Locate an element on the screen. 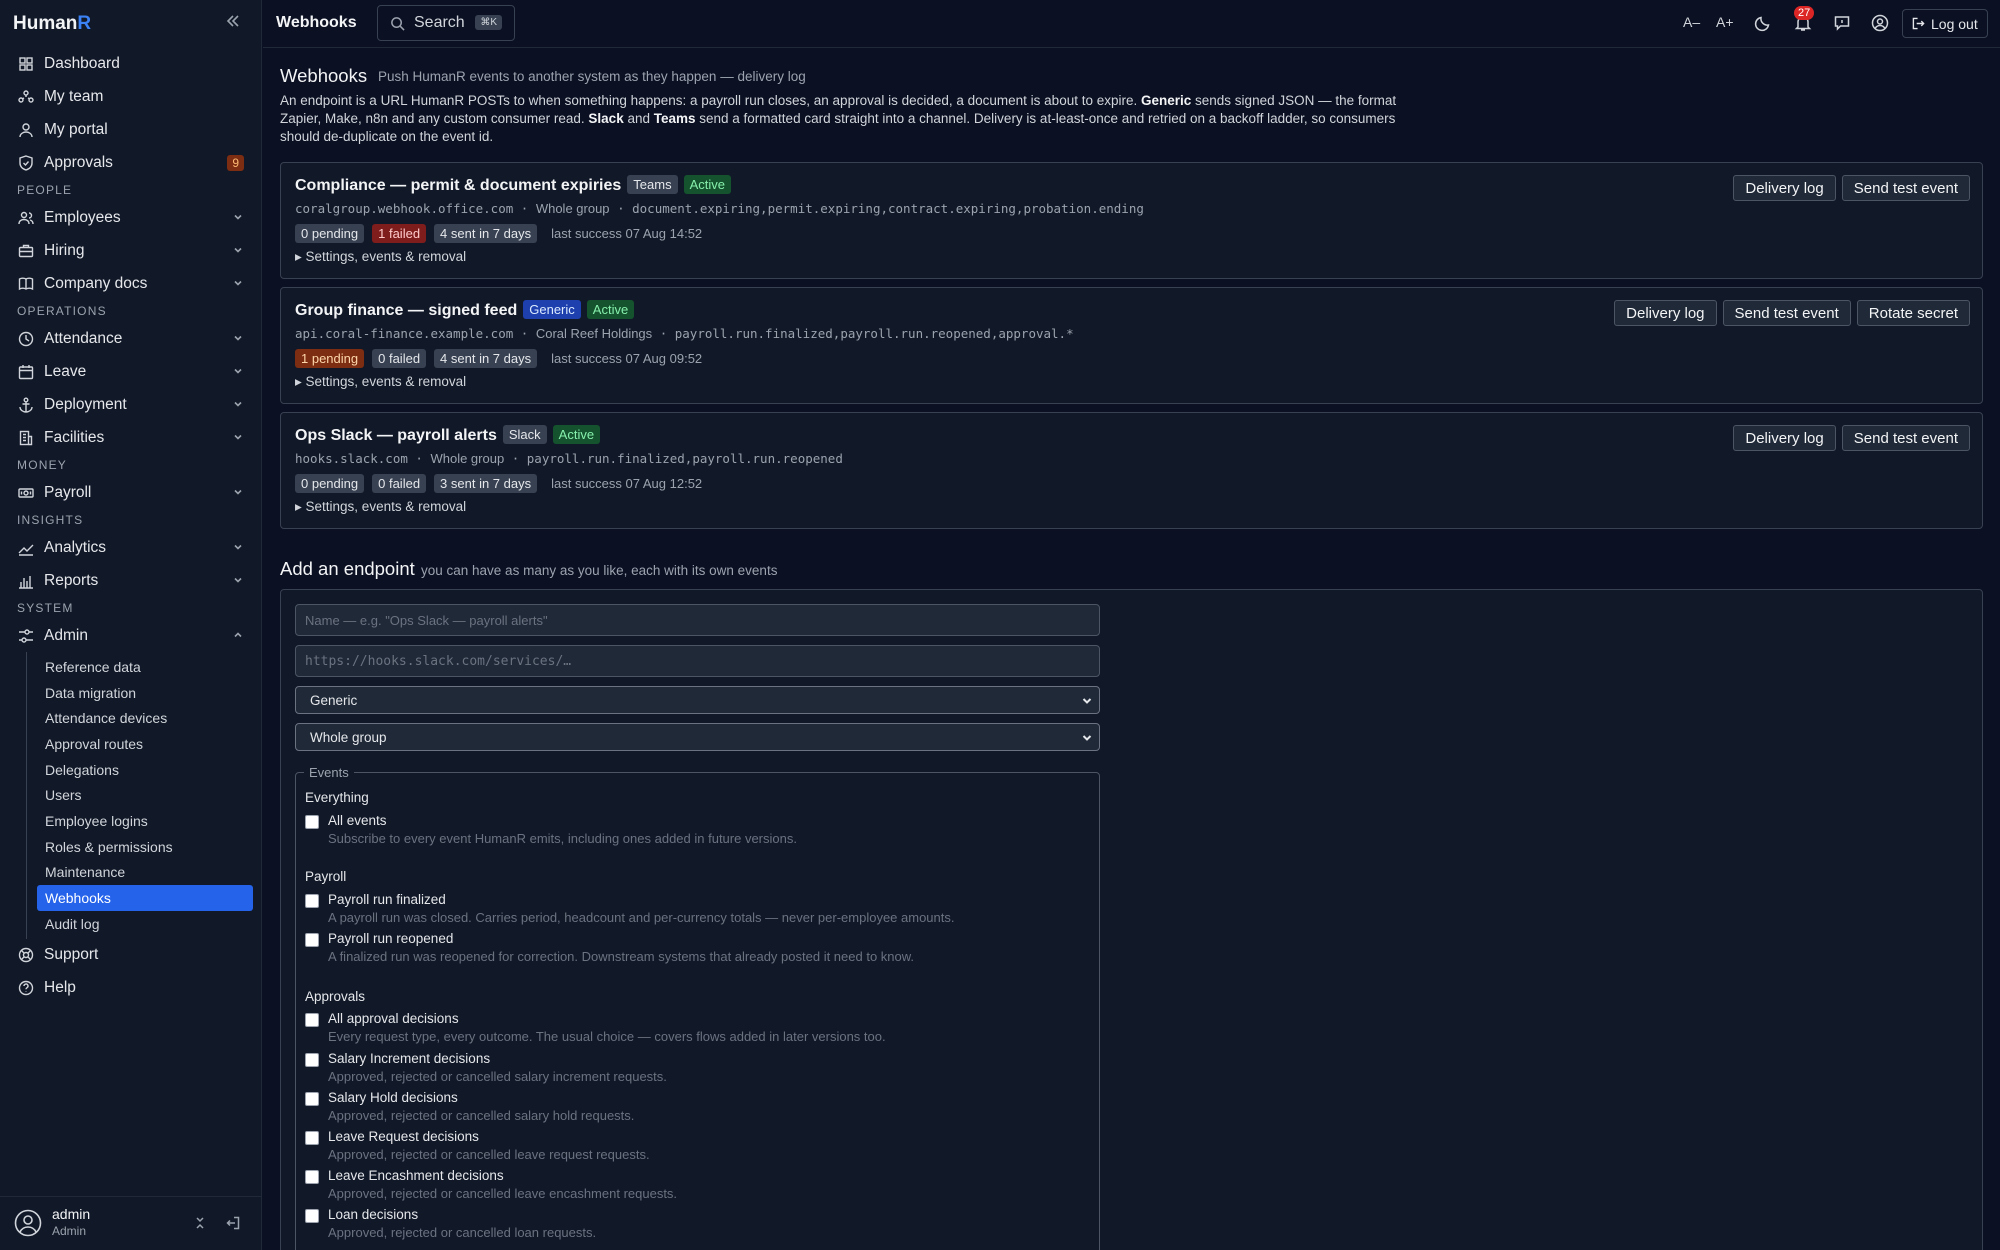  sidebar-item-approvals: Approvals 9 is located at coordinates (131, 162).